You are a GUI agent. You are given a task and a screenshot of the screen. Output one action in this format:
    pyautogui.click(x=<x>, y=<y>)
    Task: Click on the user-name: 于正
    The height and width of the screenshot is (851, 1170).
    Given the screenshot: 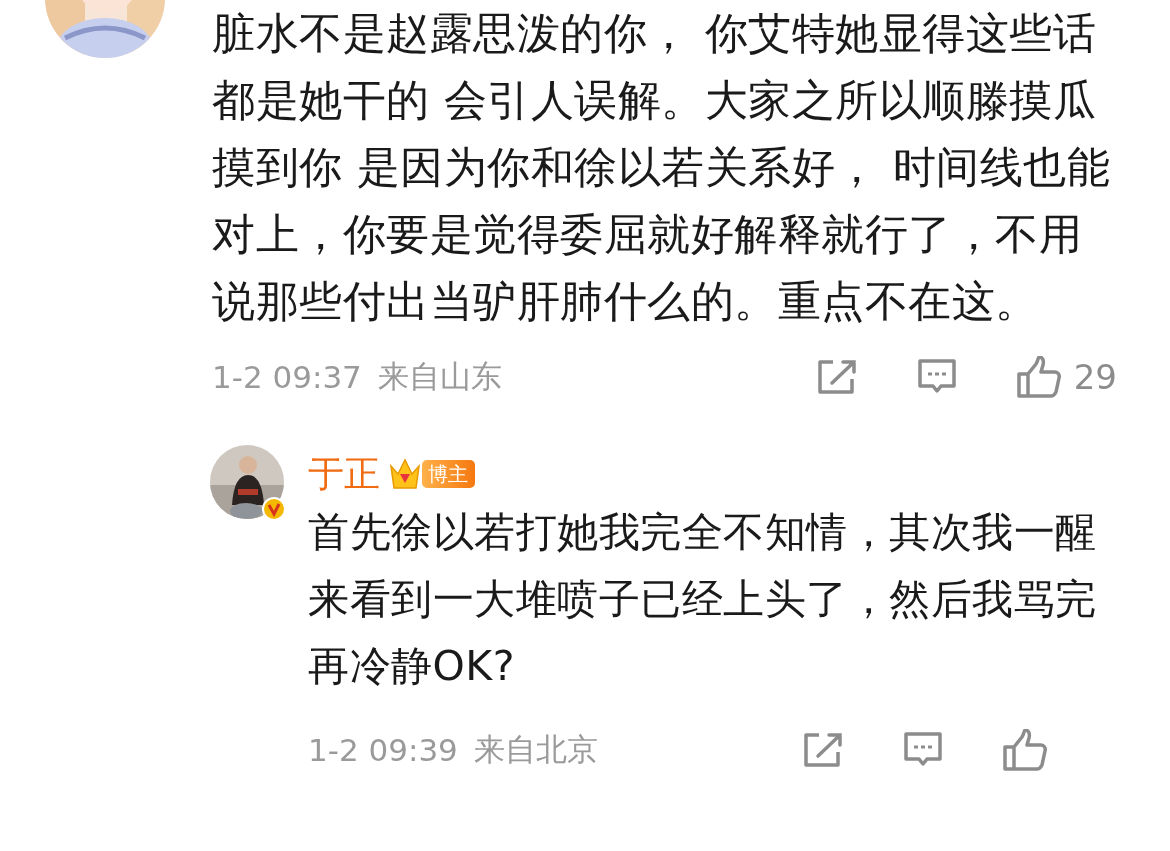 What is the action you would take?
    pyautogui.click(x=344, y=474)
    